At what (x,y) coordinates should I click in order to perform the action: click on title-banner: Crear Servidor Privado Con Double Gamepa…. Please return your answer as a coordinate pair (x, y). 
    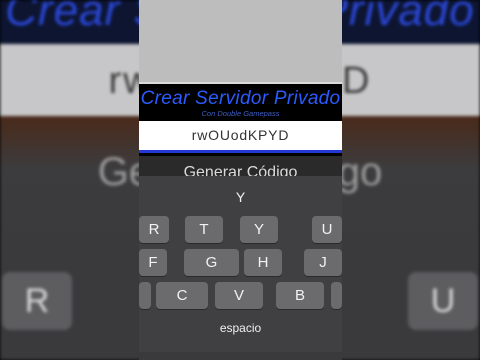
    Looking at the image, I should click on (240, 101).